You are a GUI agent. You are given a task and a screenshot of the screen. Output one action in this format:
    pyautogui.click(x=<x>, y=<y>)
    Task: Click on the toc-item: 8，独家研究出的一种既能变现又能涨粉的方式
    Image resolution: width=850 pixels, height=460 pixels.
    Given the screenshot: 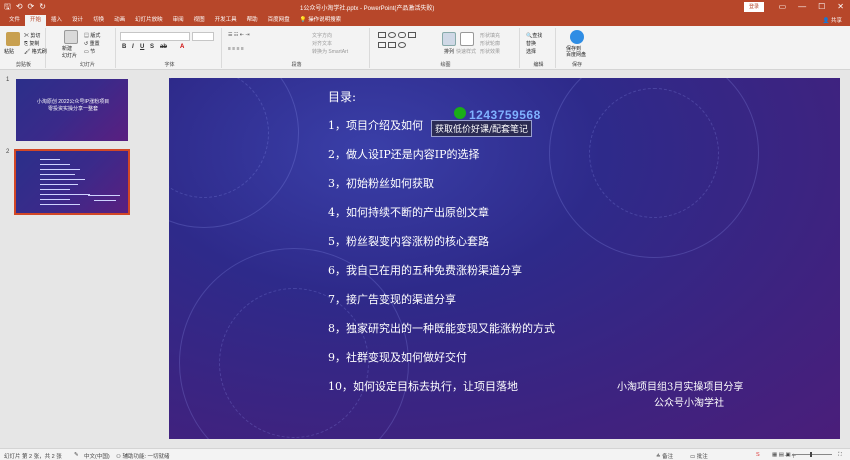 What is the action you would take?
    pyautogui.click(x=441, y=328)
    